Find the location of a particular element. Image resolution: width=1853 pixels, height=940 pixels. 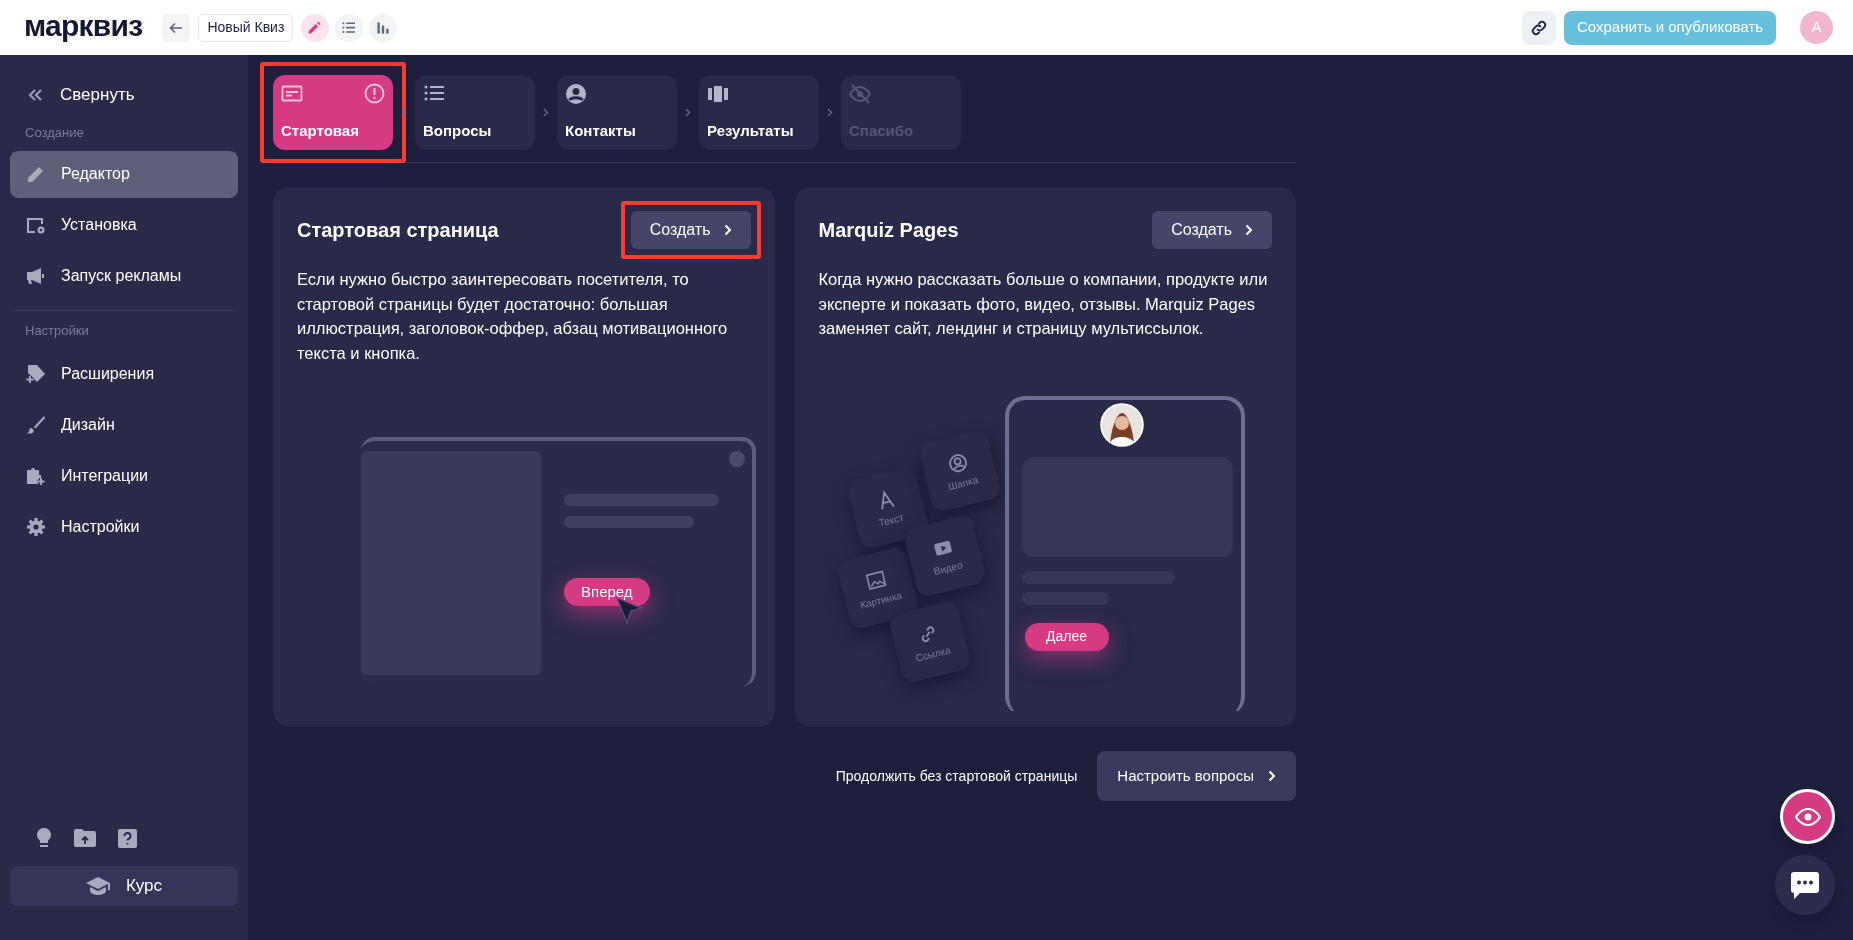

lightbulb-icon is located at coordinates (44, 838).